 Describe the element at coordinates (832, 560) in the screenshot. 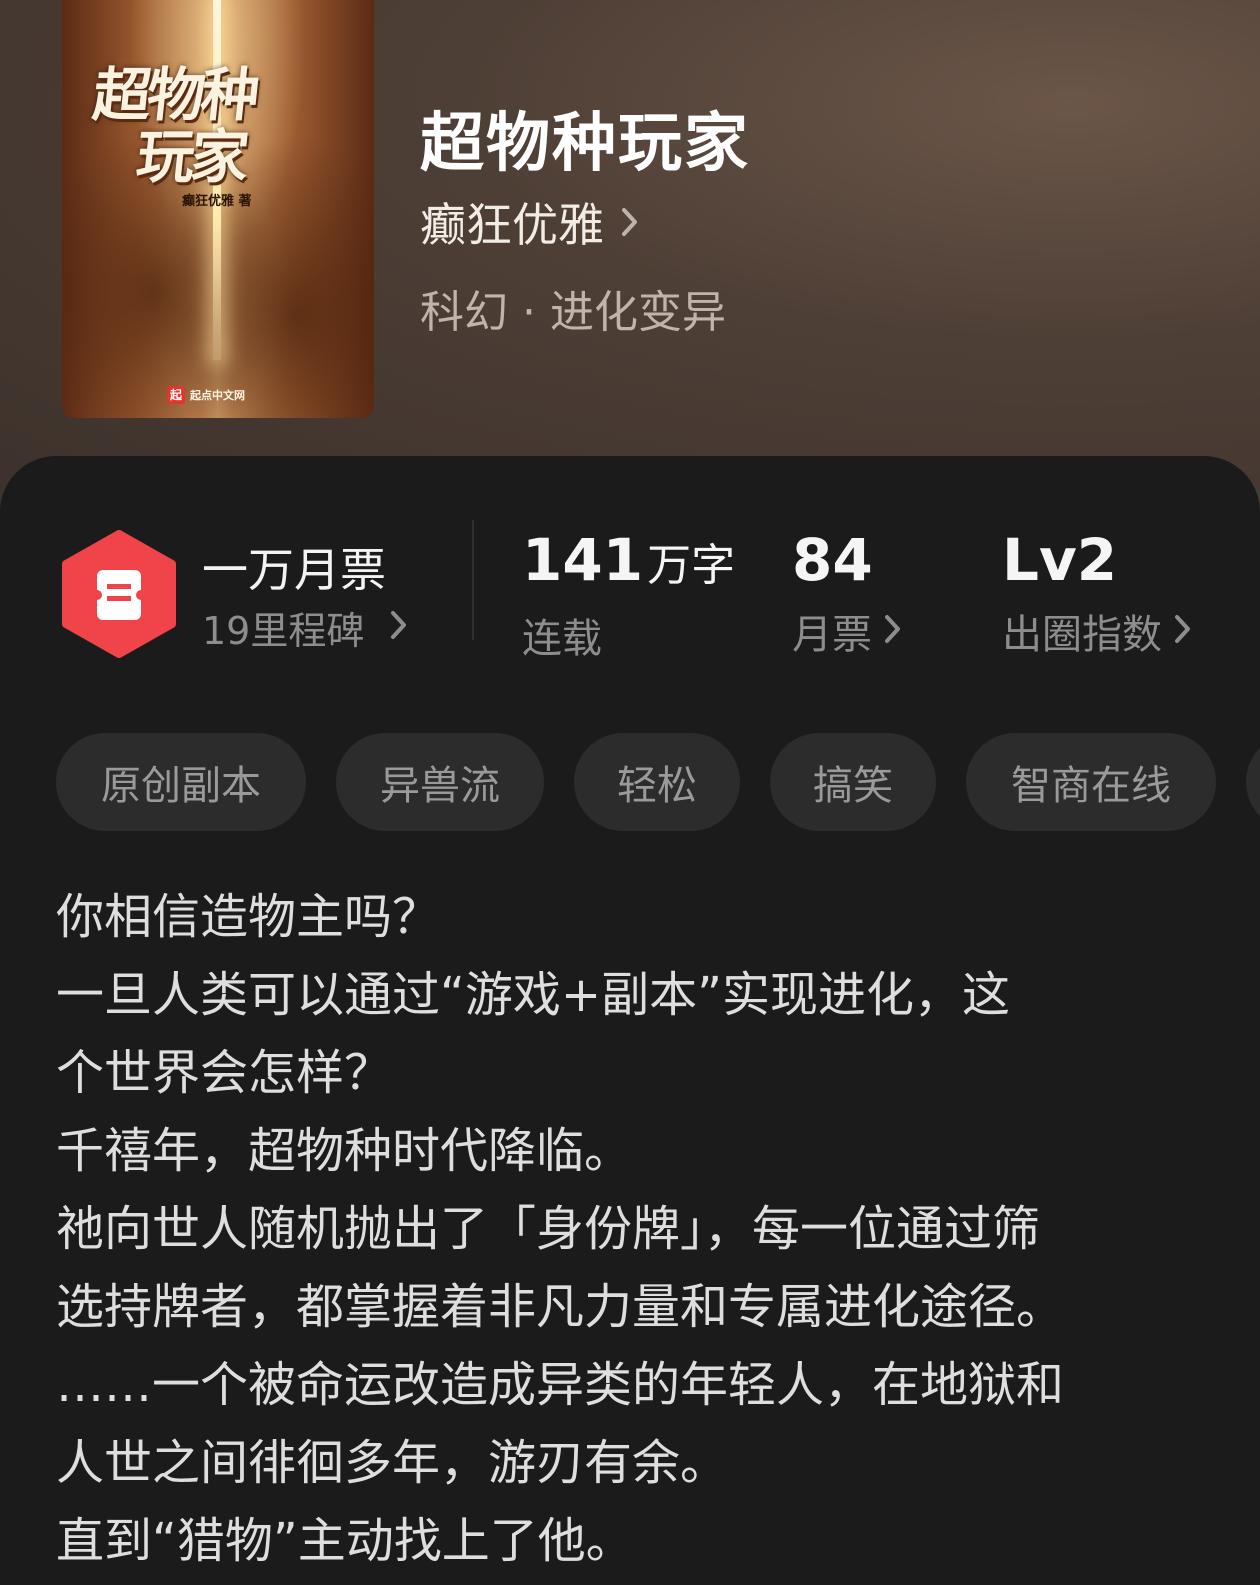

I see `monthly-tickets-value: 84` at that location.